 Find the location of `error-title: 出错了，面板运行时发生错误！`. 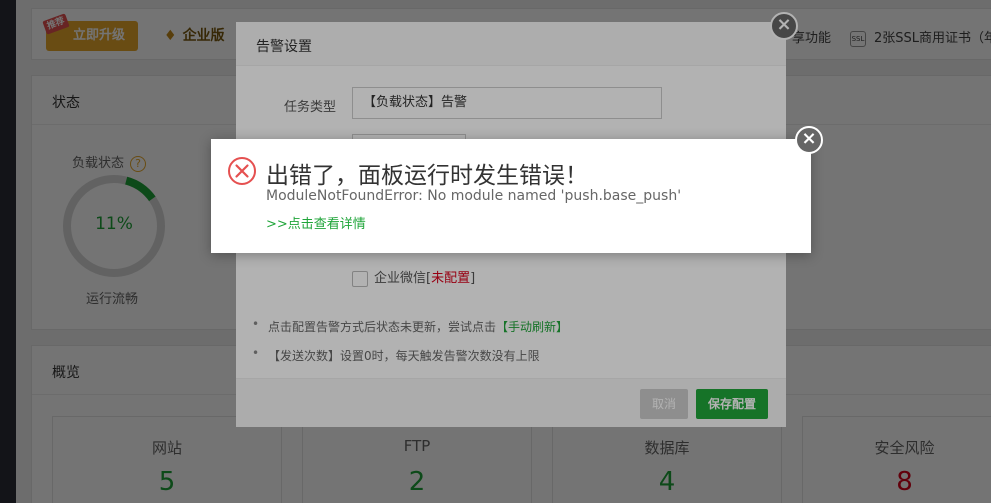

error-title: 出错了，面板运行时发生错误！ is located at coordinates (427, 176).